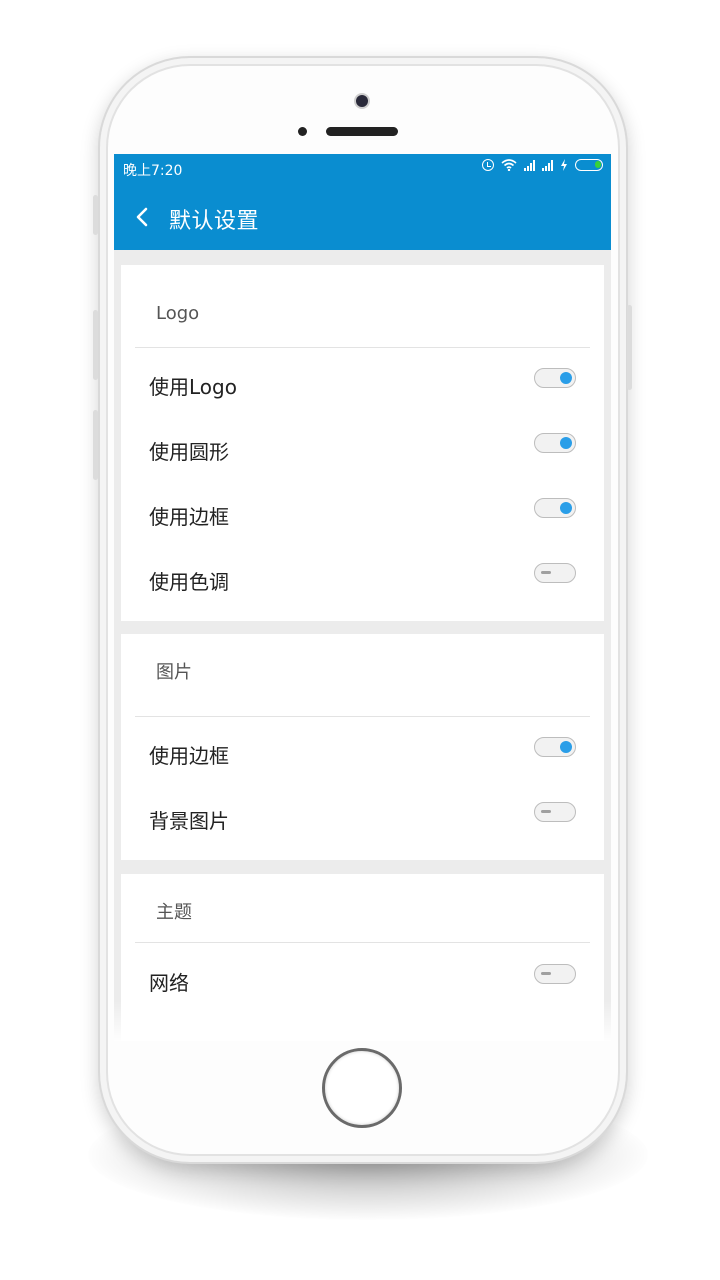  What do you see at coordinates (153, 171) in the screenshot?
I see `status-time: 晚上7:20` at bounding box center [153, 171].